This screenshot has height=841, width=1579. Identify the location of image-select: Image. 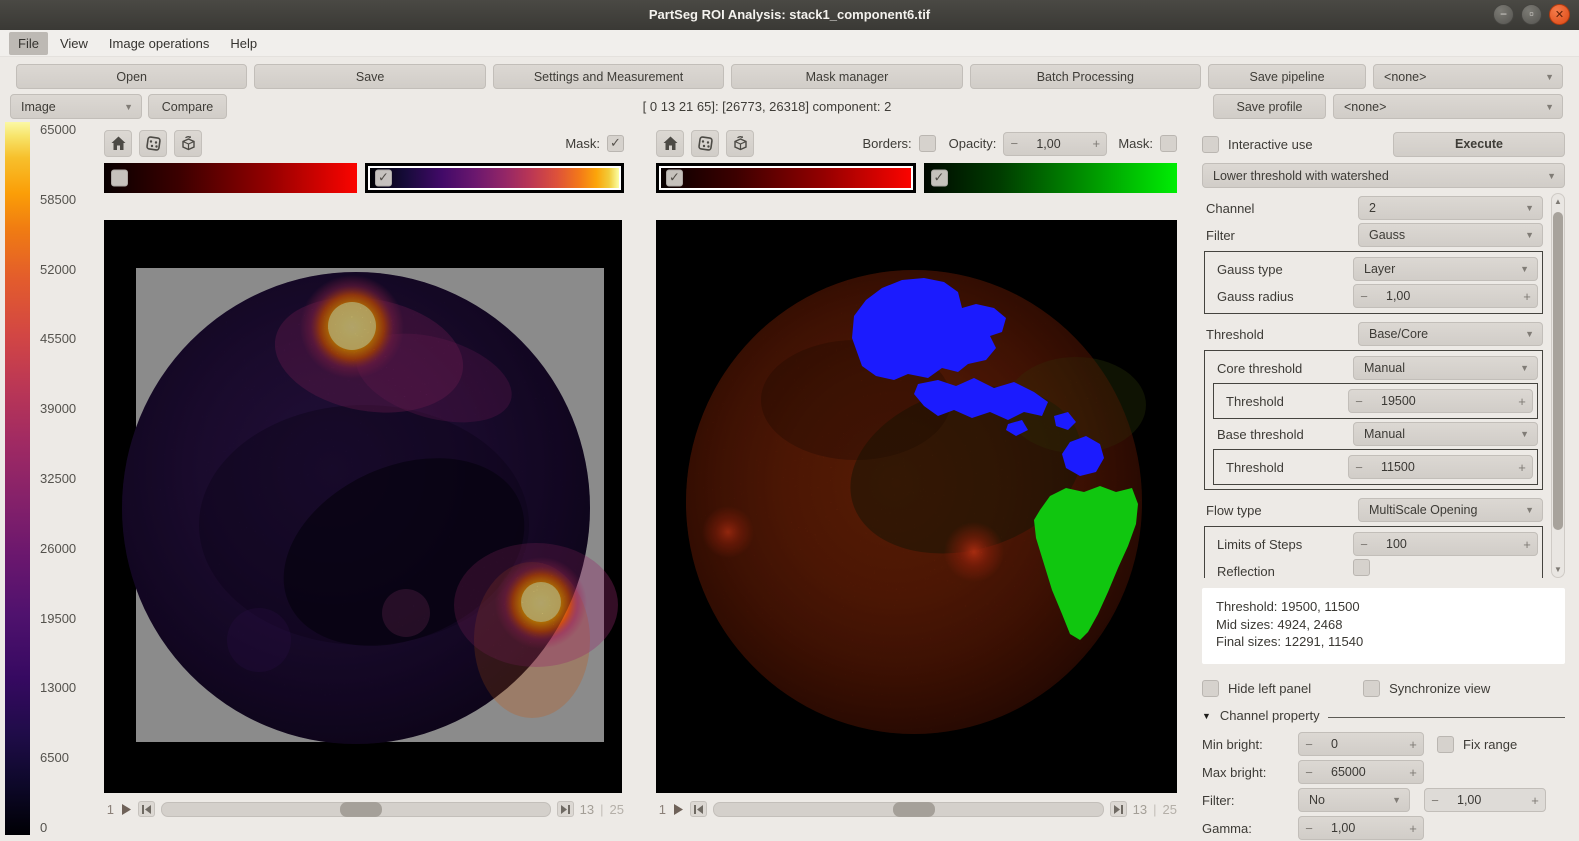
(76, 106).